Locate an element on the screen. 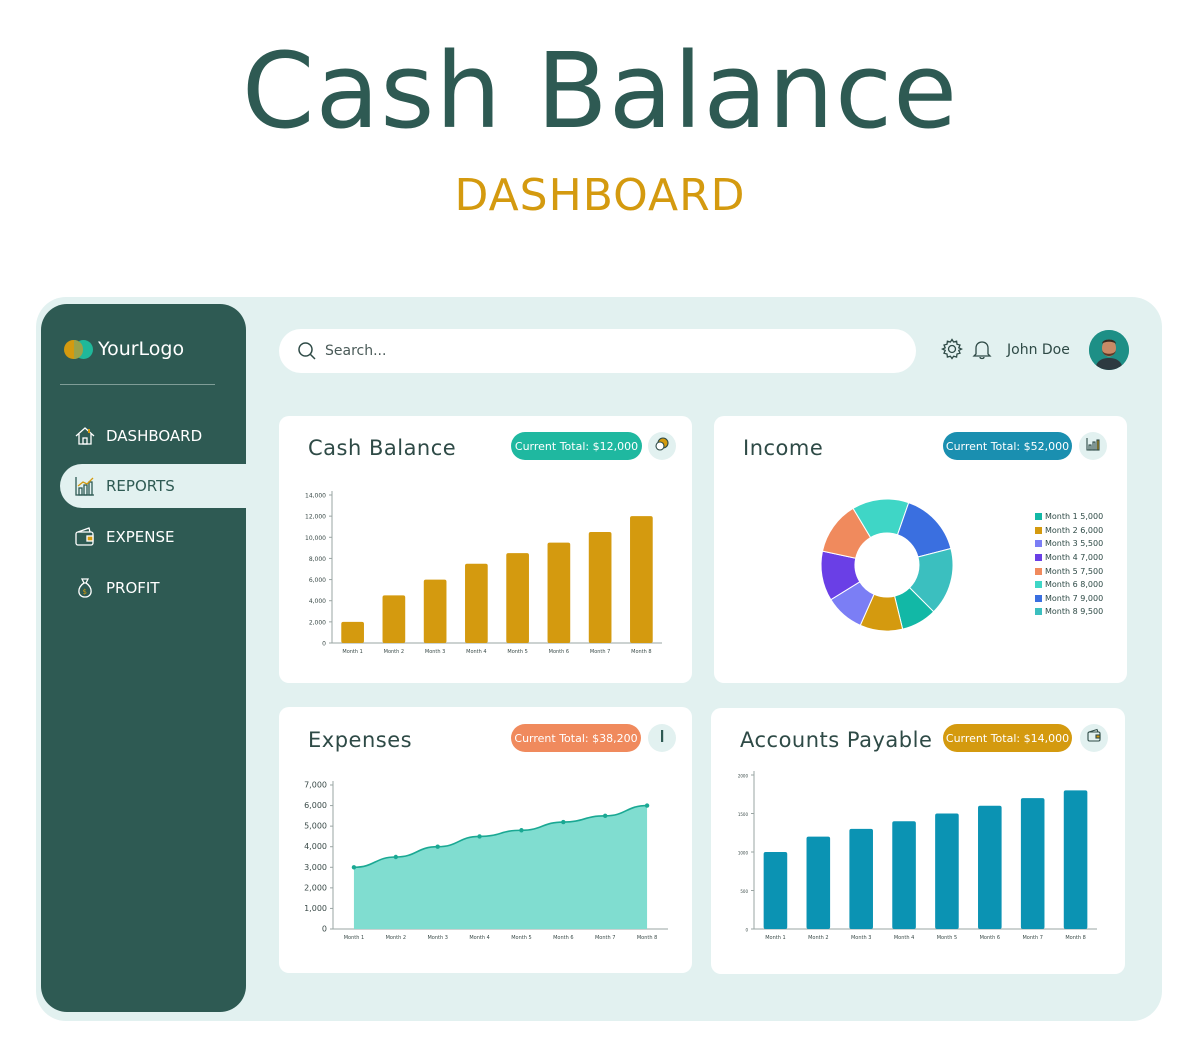 This screenshot has width=1200, height=1056. y-tick-label: 12,000 is located at coordinates (315, 517).